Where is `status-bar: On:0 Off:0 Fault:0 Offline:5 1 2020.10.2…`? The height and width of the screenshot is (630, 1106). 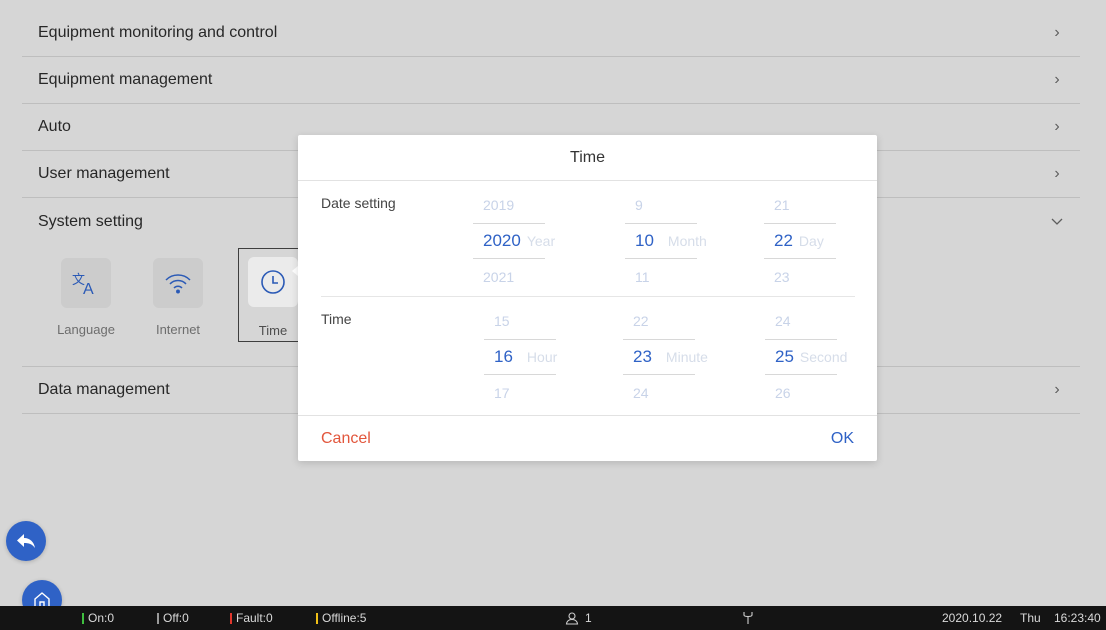
status-bar: On:0 Off:0 Fault:0 Offline:5 1 2020.10.2… is located at coordinates (553, 618).